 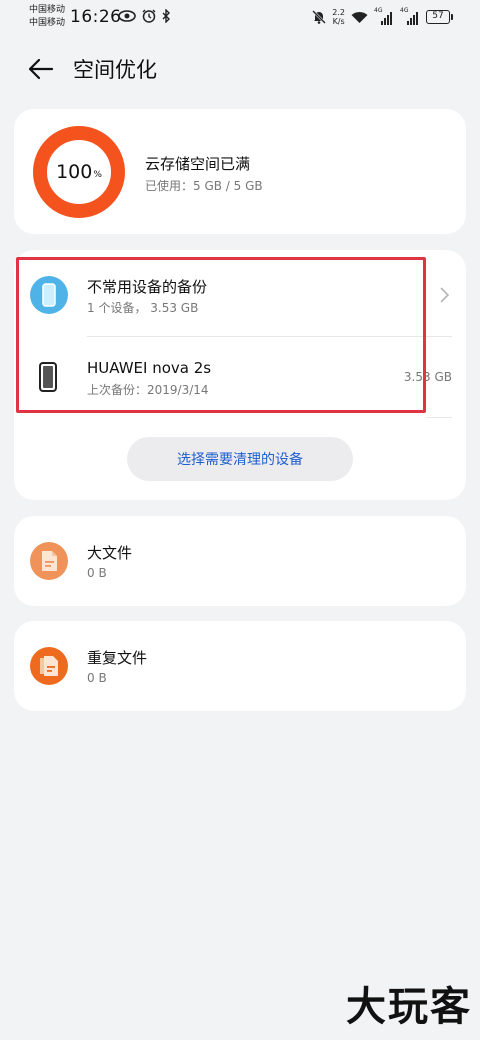 I want to click on wifi-icon, so click(x=359, y=17).